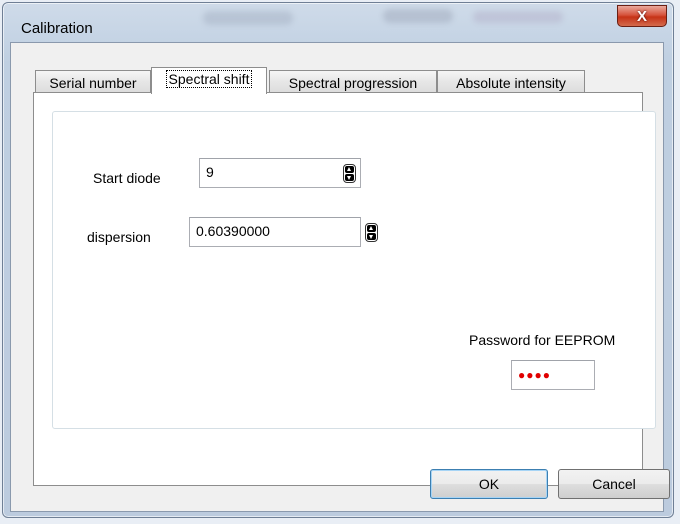 Image resolution: width=680 pixels, height=524 pixels. What do you see at coordinates (489, 484) in the screenshot?
I see `ok-button: OK` at bounding box center [489, 484].